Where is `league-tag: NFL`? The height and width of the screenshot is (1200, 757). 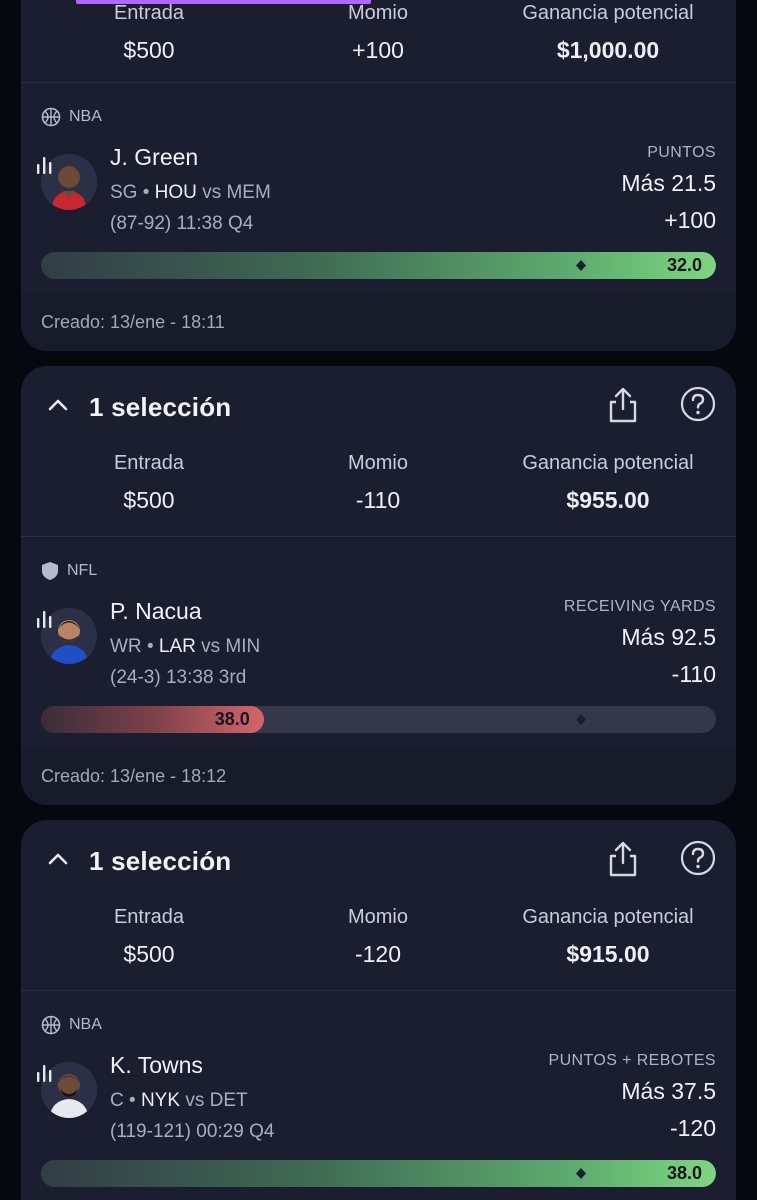 league-tag: NFL is located at coordinates (69, 571).